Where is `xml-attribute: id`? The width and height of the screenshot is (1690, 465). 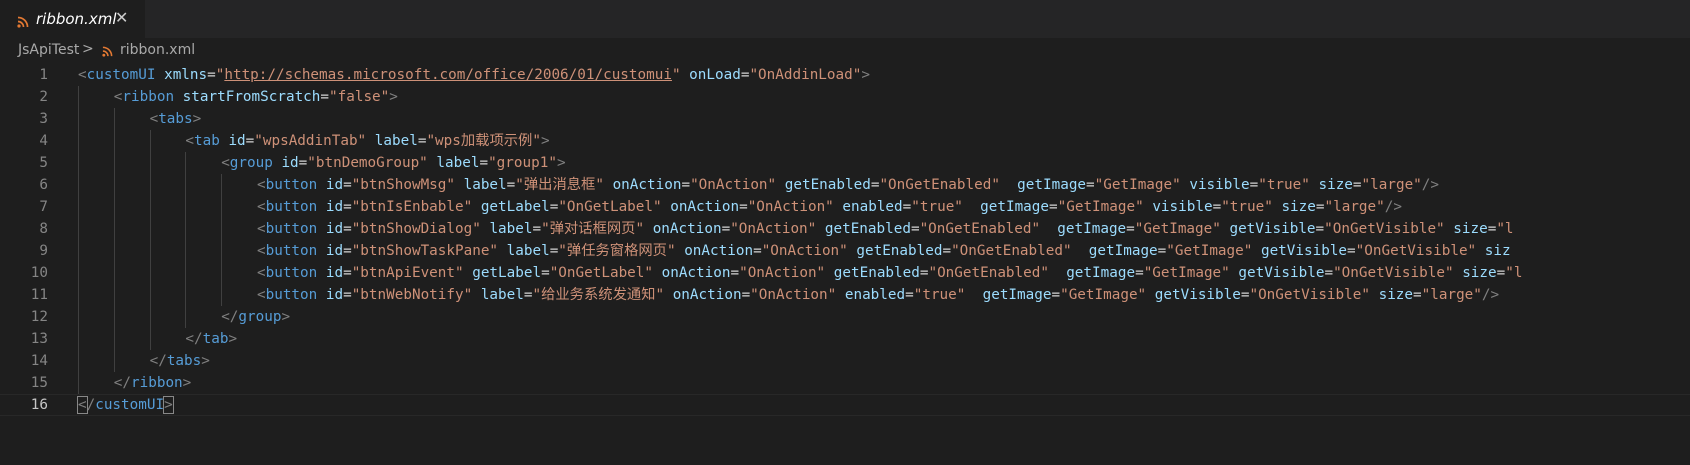 xml-attribute: id is located at coordinates (334, 207).